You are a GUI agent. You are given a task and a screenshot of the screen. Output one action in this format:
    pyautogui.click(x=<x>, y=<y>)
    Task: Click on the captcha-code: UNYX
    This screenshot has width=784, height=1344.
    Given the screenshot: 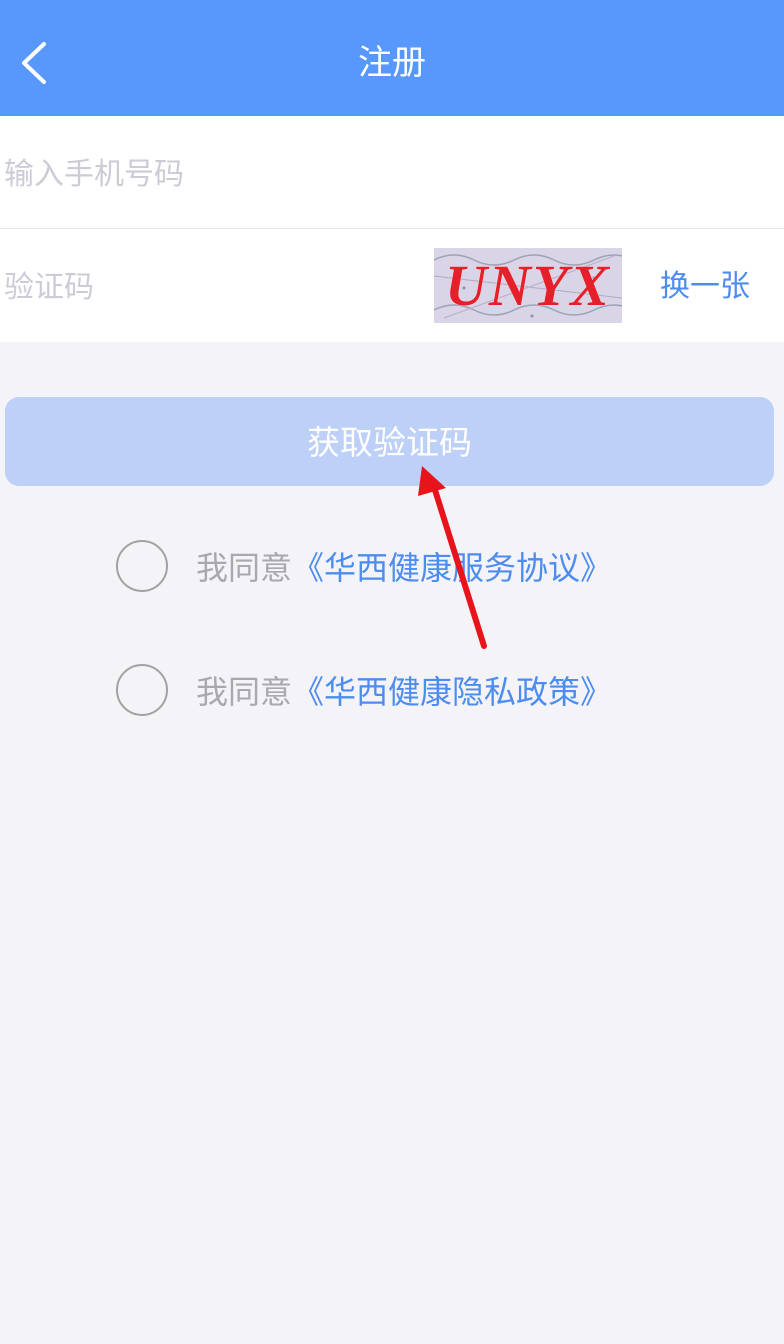 What is the action you would take?
    pyautogui.click(x=528, y=285)
    